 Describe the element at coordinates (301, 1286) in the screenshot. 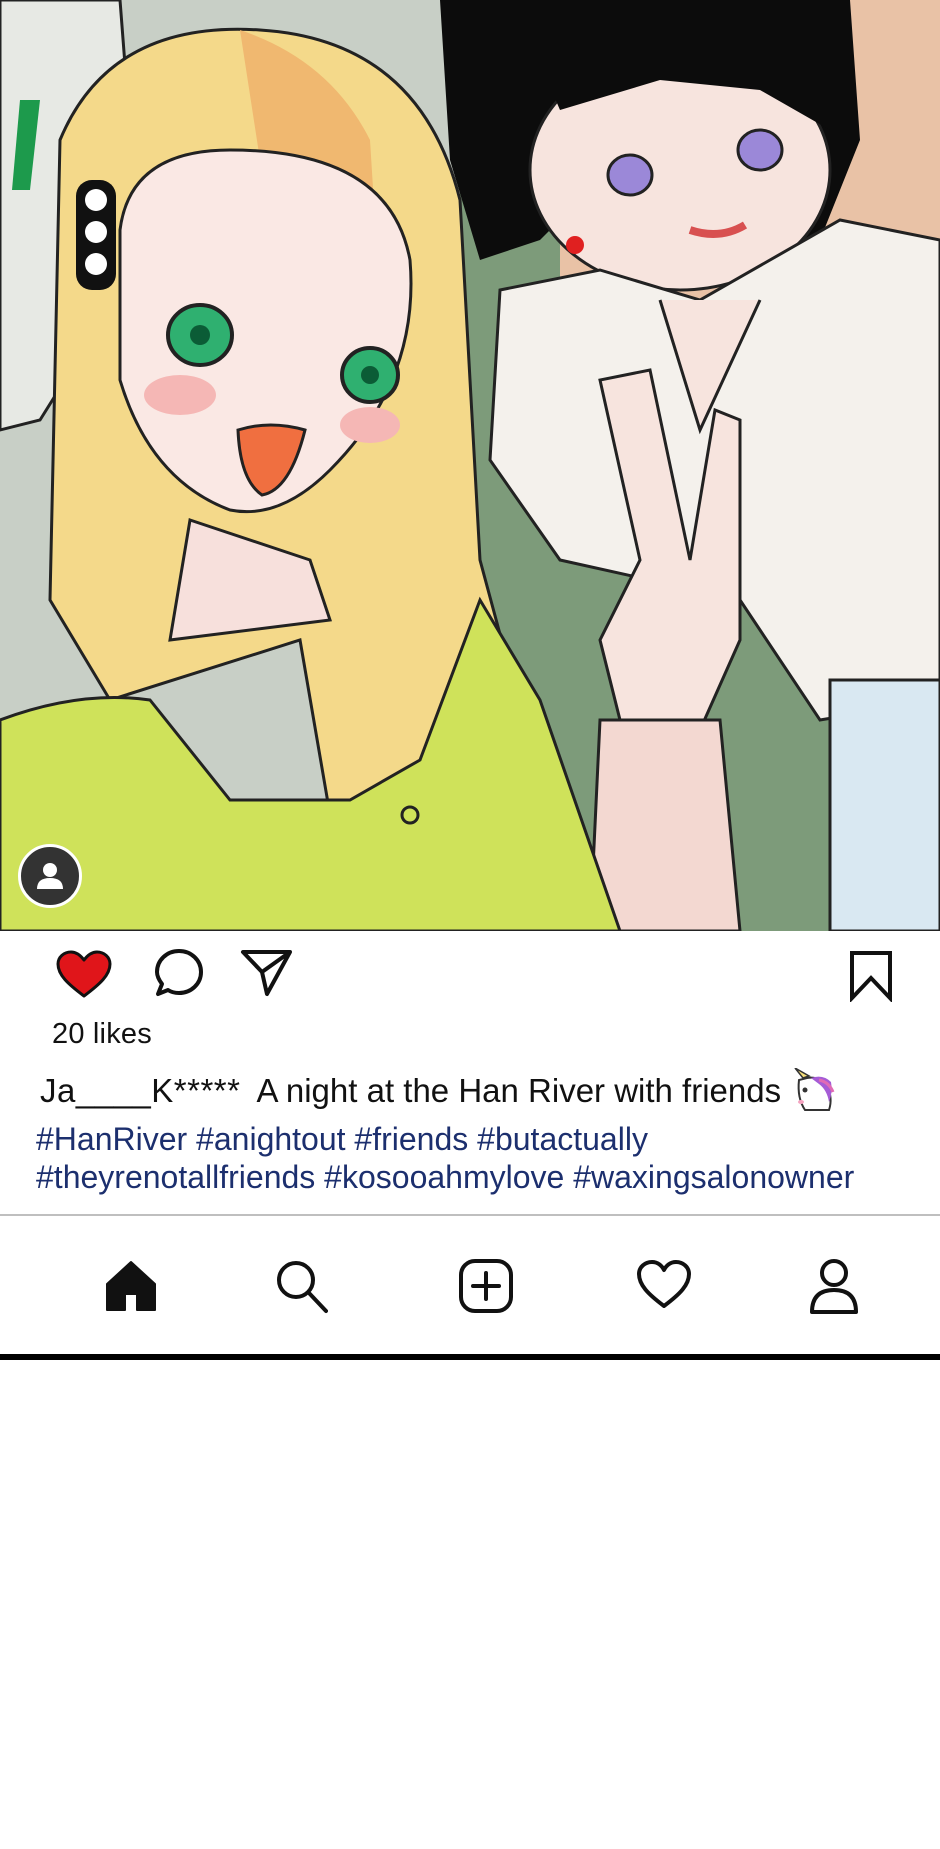

I see `search-icon` at that location.